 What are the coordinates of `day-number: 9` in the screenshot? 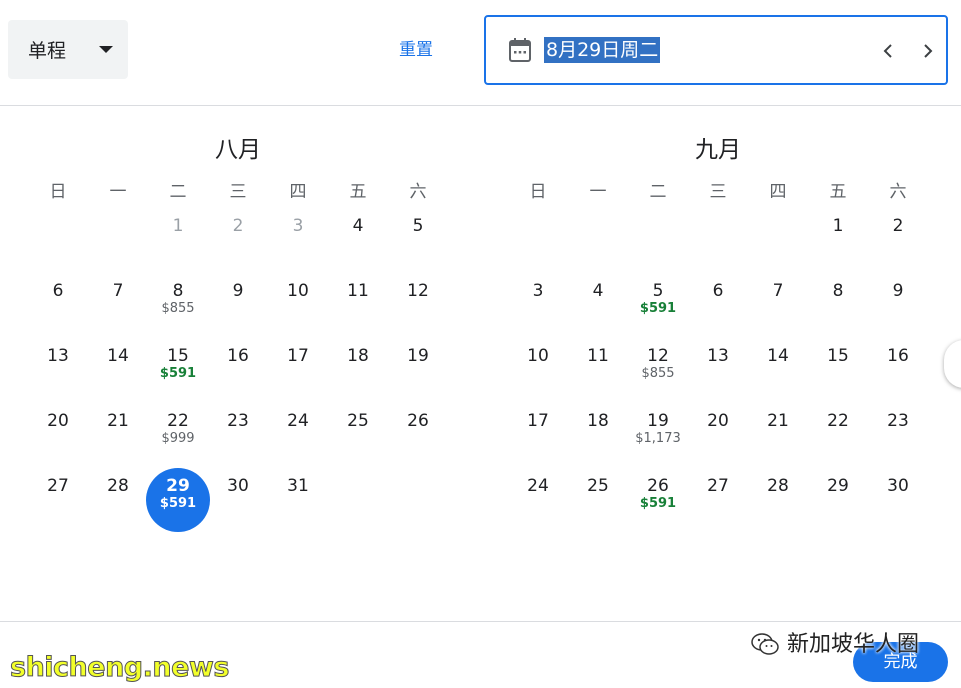 It's located at (898, 291).